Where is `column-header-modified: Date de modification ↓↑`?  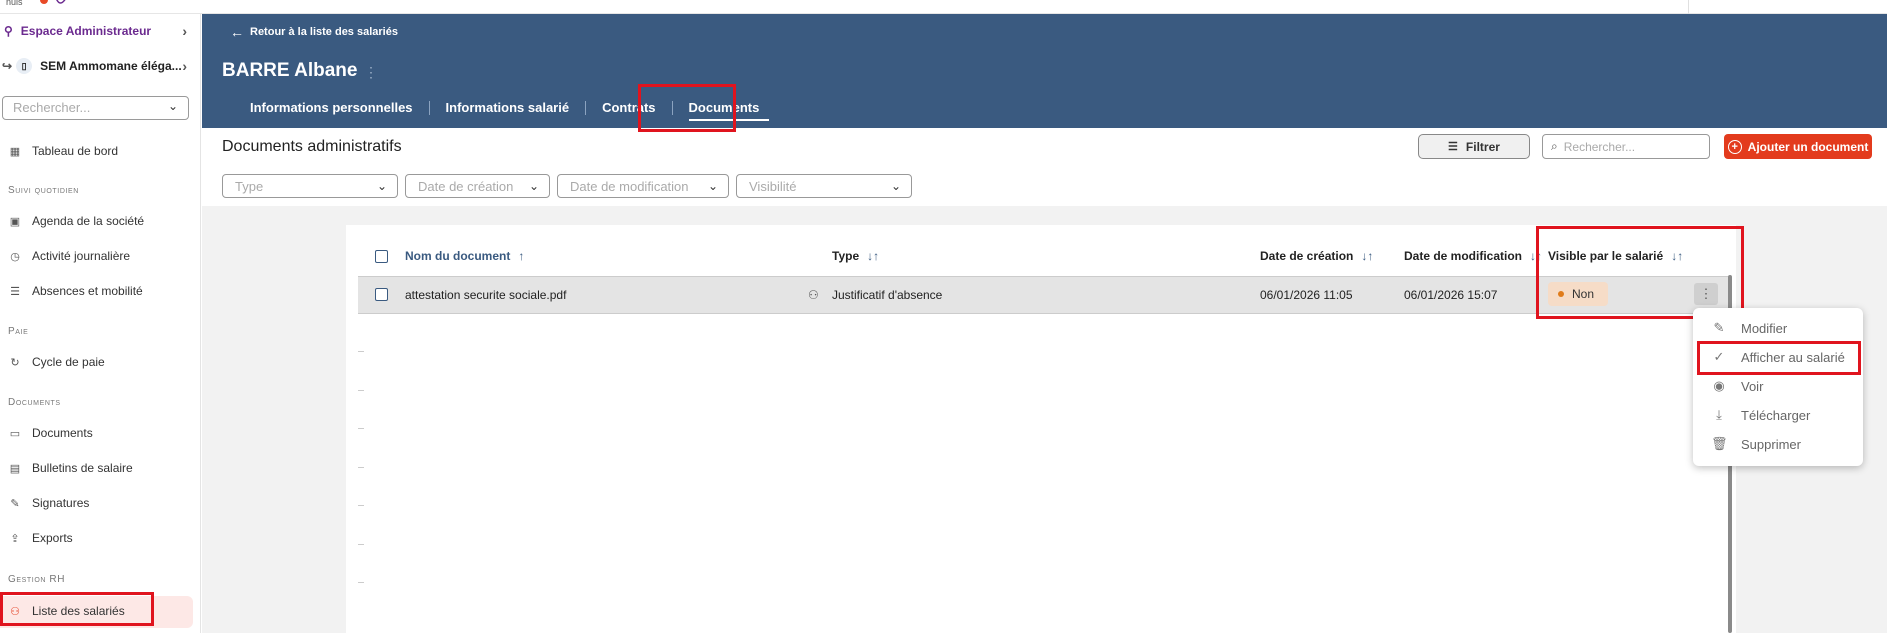 column-header-modified: Date de modification ↓↑ is located at coordinates (1473, 256).